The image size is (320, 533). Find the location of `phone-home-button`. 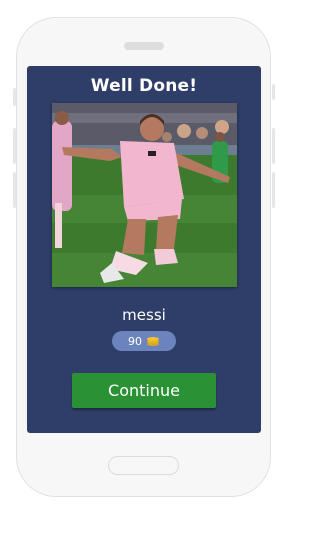

phone-home-button is located at coordinates (143, 465).